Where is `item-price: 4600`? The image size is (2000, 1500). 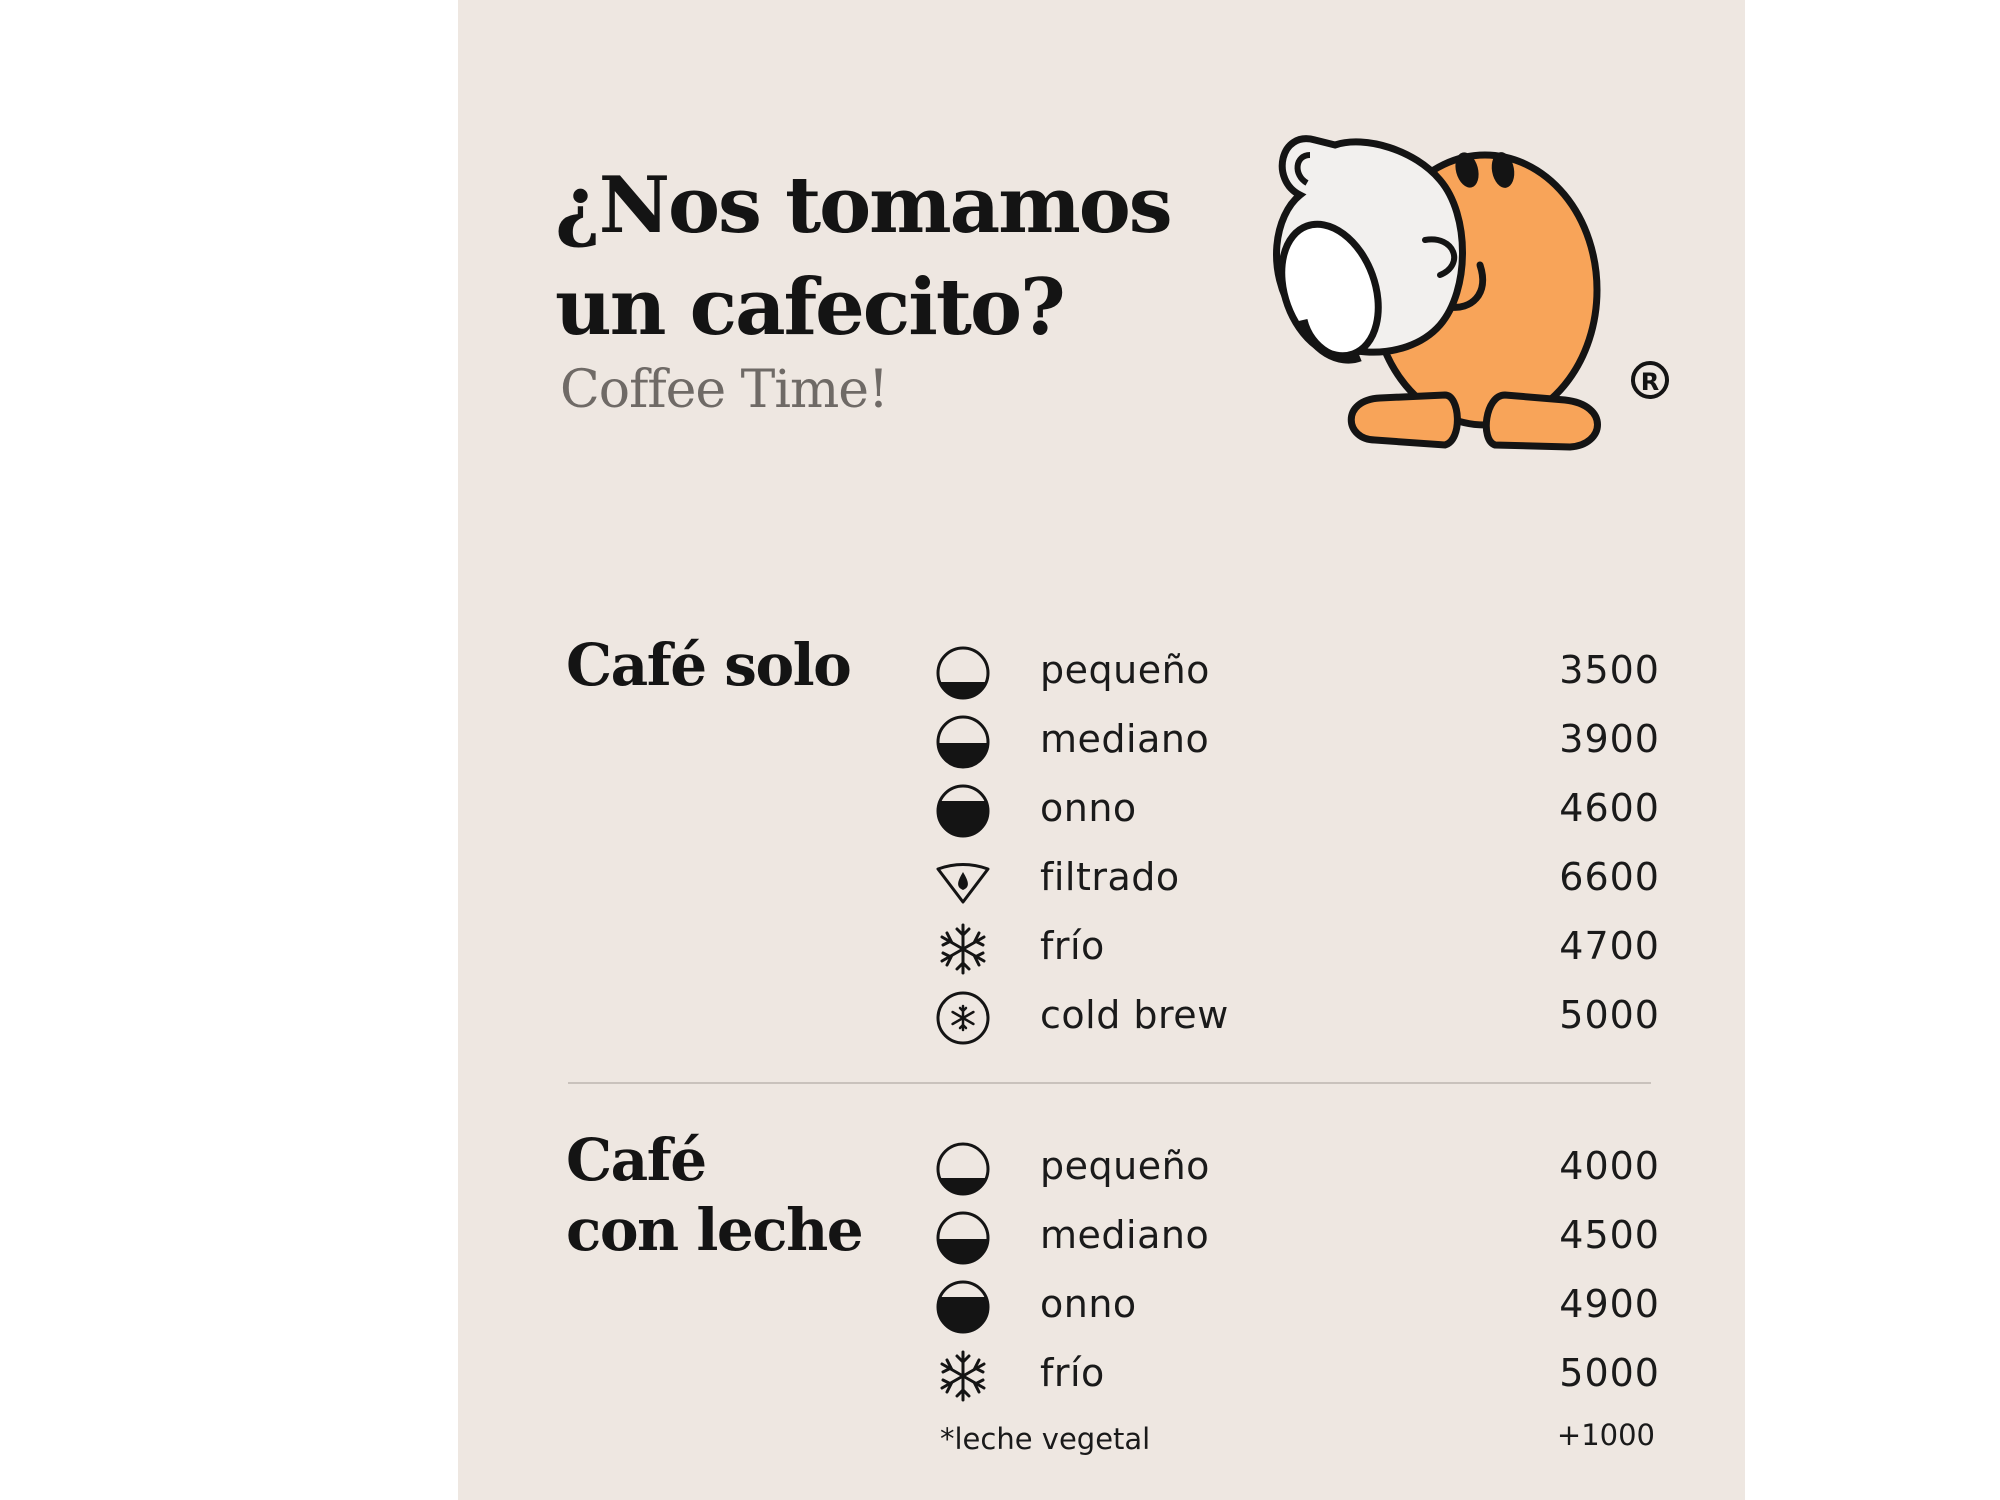 item-price: 4600 is located at coordinates (1609, 808).